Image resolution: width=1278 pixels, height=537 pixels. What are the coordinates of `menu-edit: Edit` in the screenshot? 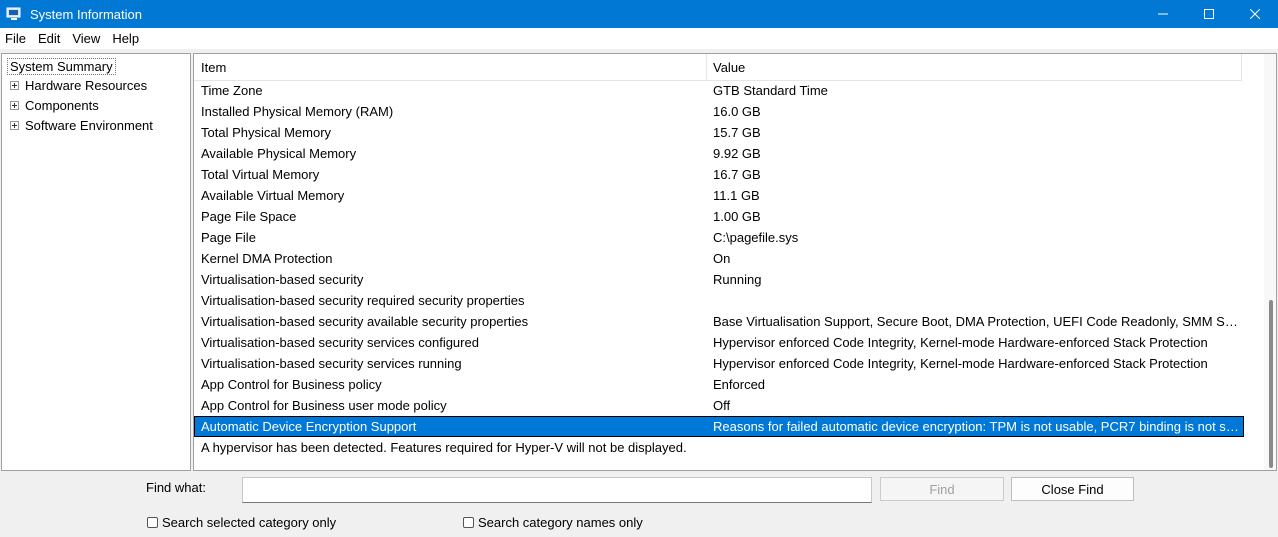 It's located at (50, 38).